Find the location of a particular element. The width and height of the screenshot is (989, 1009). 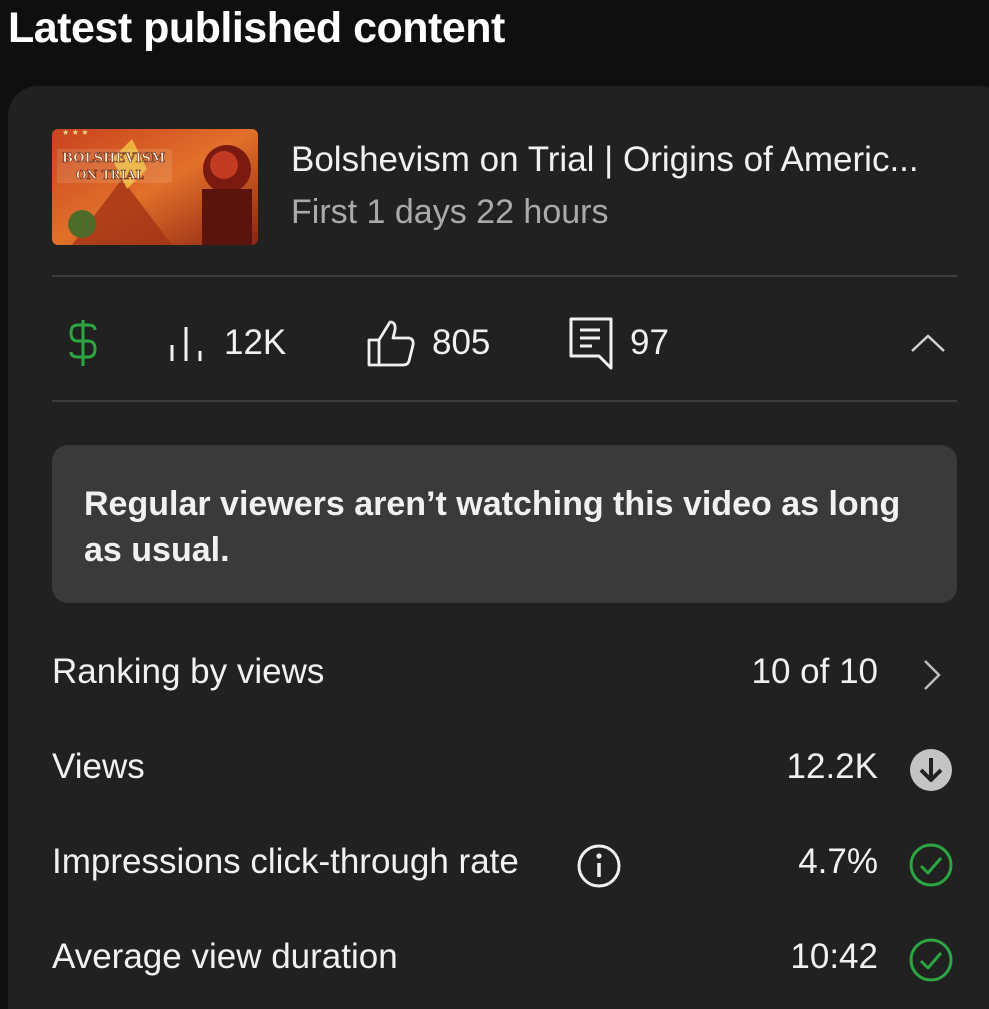

video-thumbnail: ★ ★ ★ BOLSHEVISM ON TRIAL is located at coordinates (155, 187).